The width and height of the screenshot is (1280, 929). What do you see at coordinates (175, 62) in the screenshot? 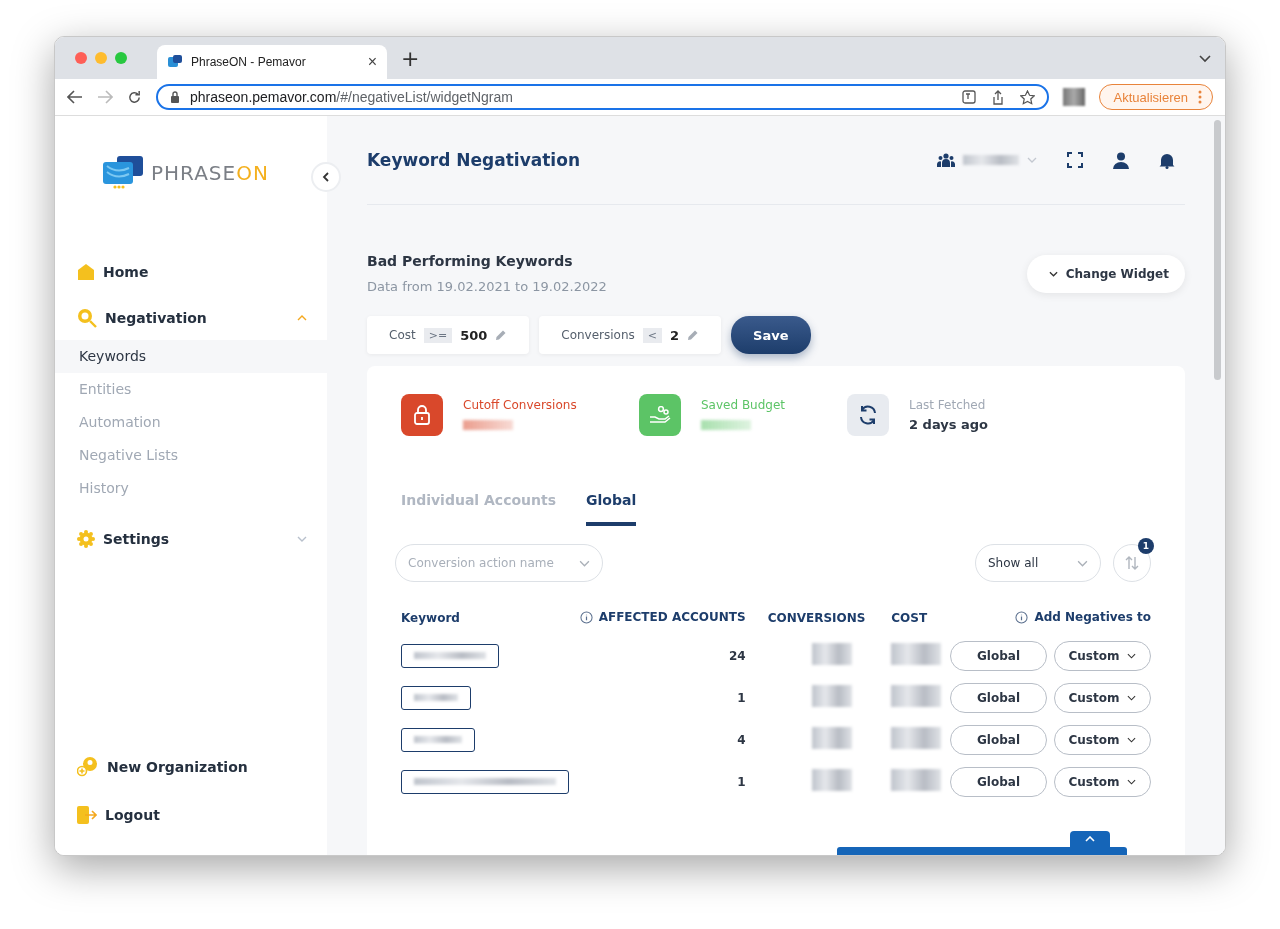
I see `favicon-icon` at bounding box center [175, 62].